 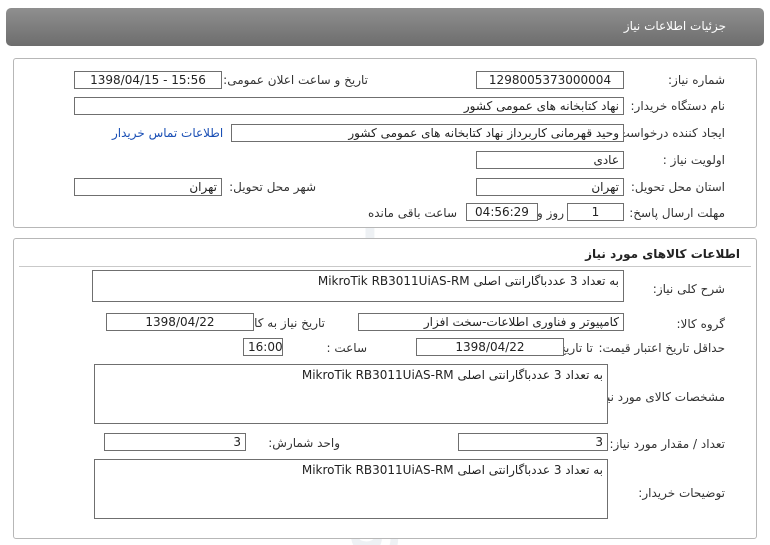 I want to click on validity-label: حداقل تاریخ اعتبار قیمت:, so click(x=661, y=348).